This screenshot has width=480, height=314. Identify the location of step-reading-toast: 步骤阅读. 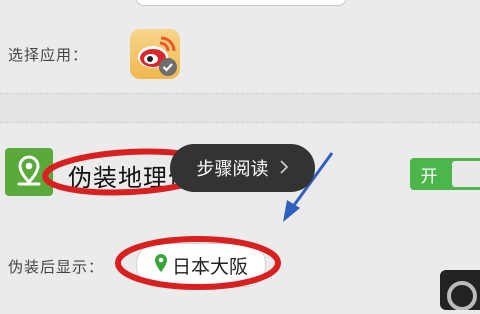
(242, 168).